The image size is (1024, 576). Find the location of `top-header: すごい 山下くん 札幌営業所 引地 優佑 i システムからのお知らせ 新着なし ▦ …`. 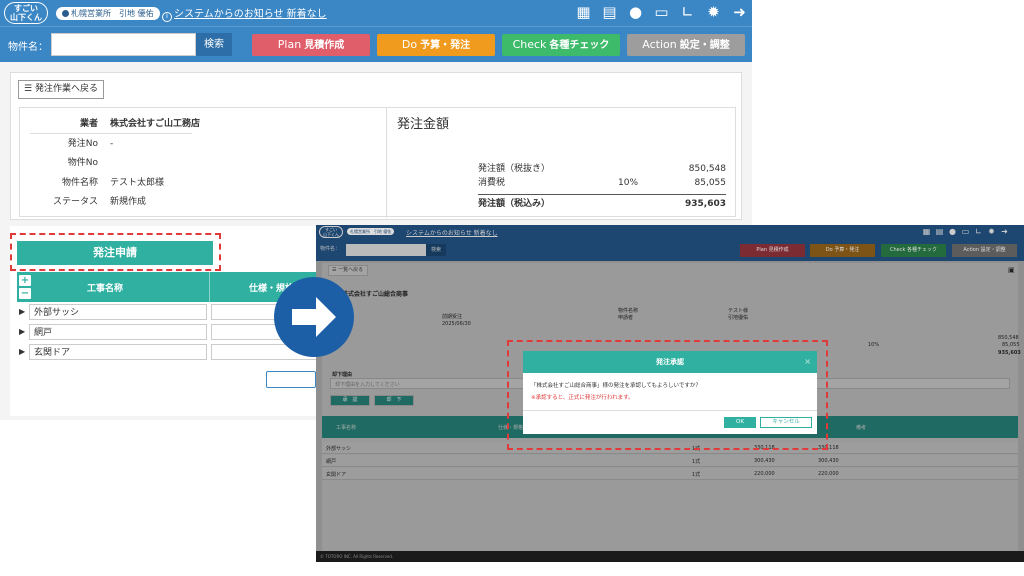

top-header: すごい 山下くん 札幌営業所 引地 優佑 i システムからのお知らせ 新着なし ▦ … is located at coordinates (376, 13).